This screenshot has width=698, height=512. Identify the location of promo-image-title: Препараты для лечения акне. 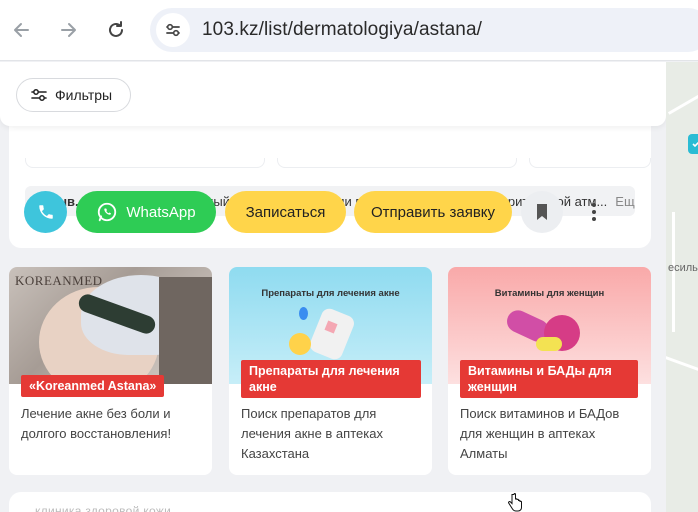
(330, 293).